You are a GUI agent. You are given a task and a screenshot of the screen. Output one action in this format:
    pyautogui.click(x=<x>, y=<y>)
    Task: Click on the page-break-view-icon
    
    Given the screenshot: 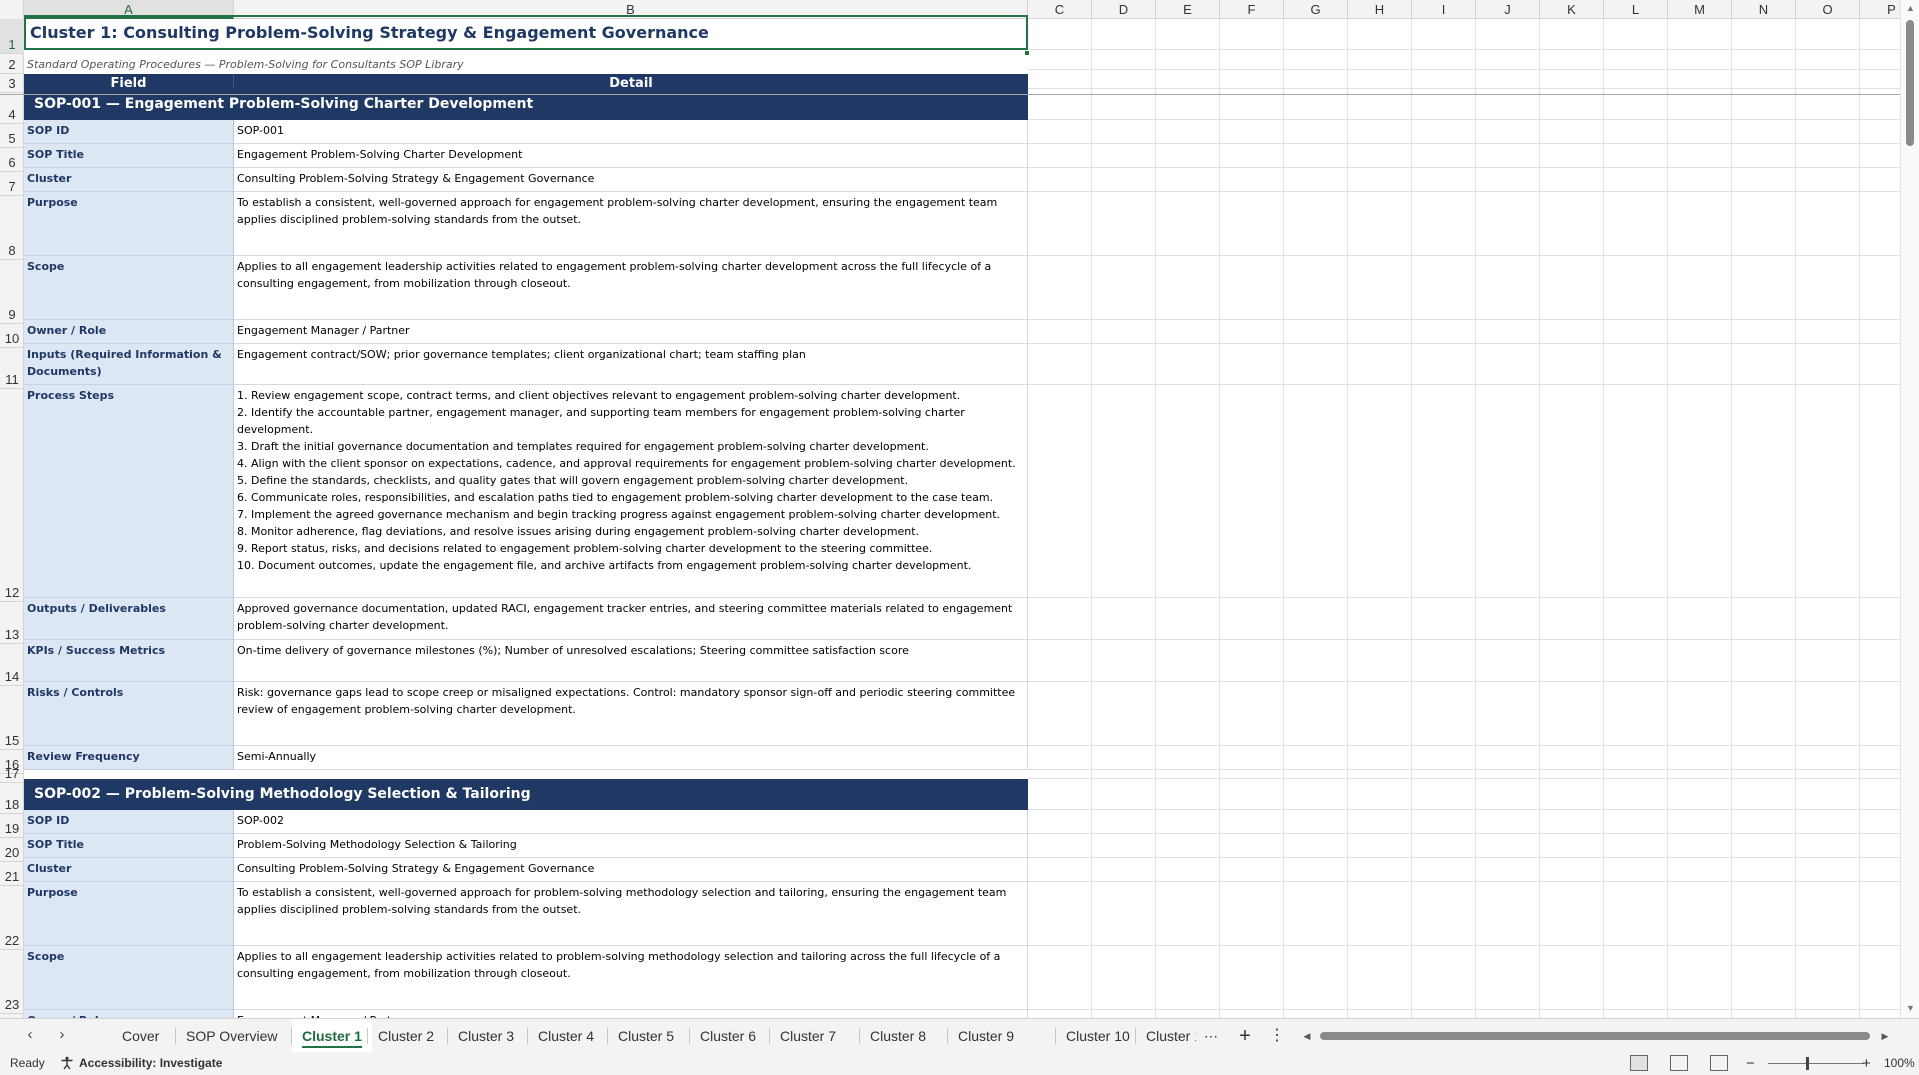 What is the action you would take?
    pyautogui.click(x=1719, y=1063)
    